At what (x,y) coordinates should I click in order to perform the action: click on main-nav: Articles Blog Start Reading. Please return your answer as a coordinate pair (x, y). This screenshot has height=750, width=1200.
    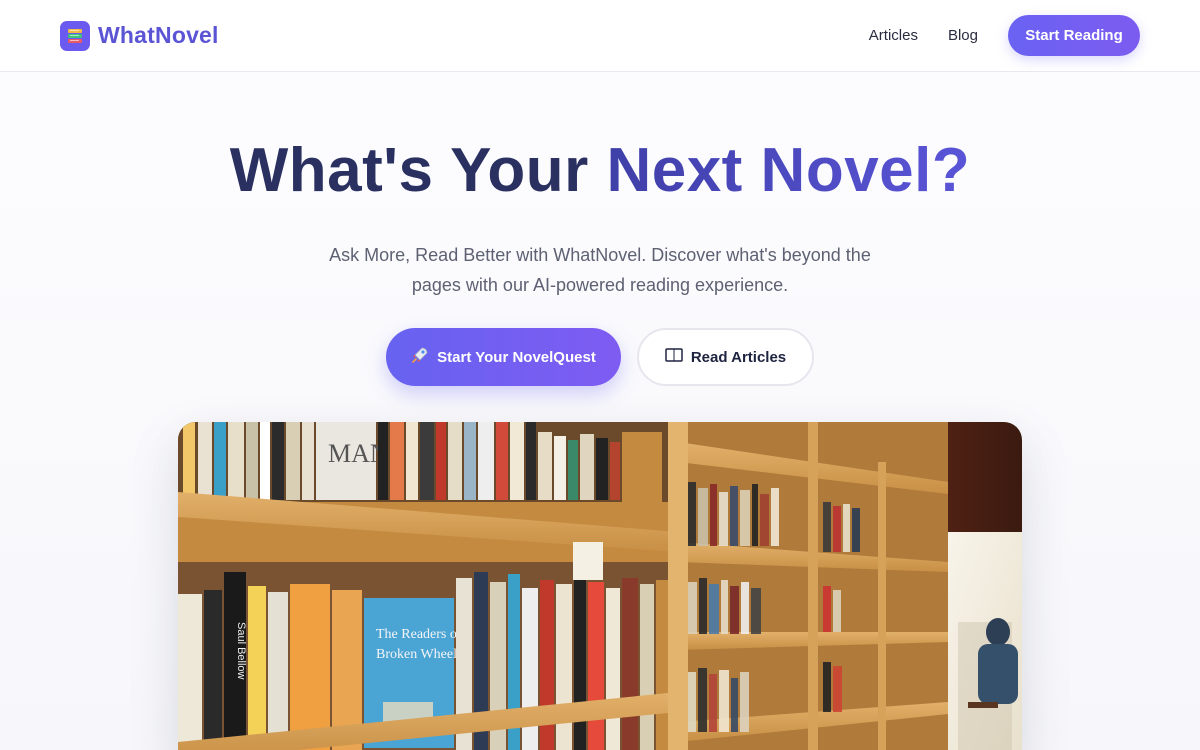
    Looking at the image, I should click on (1004, 35).